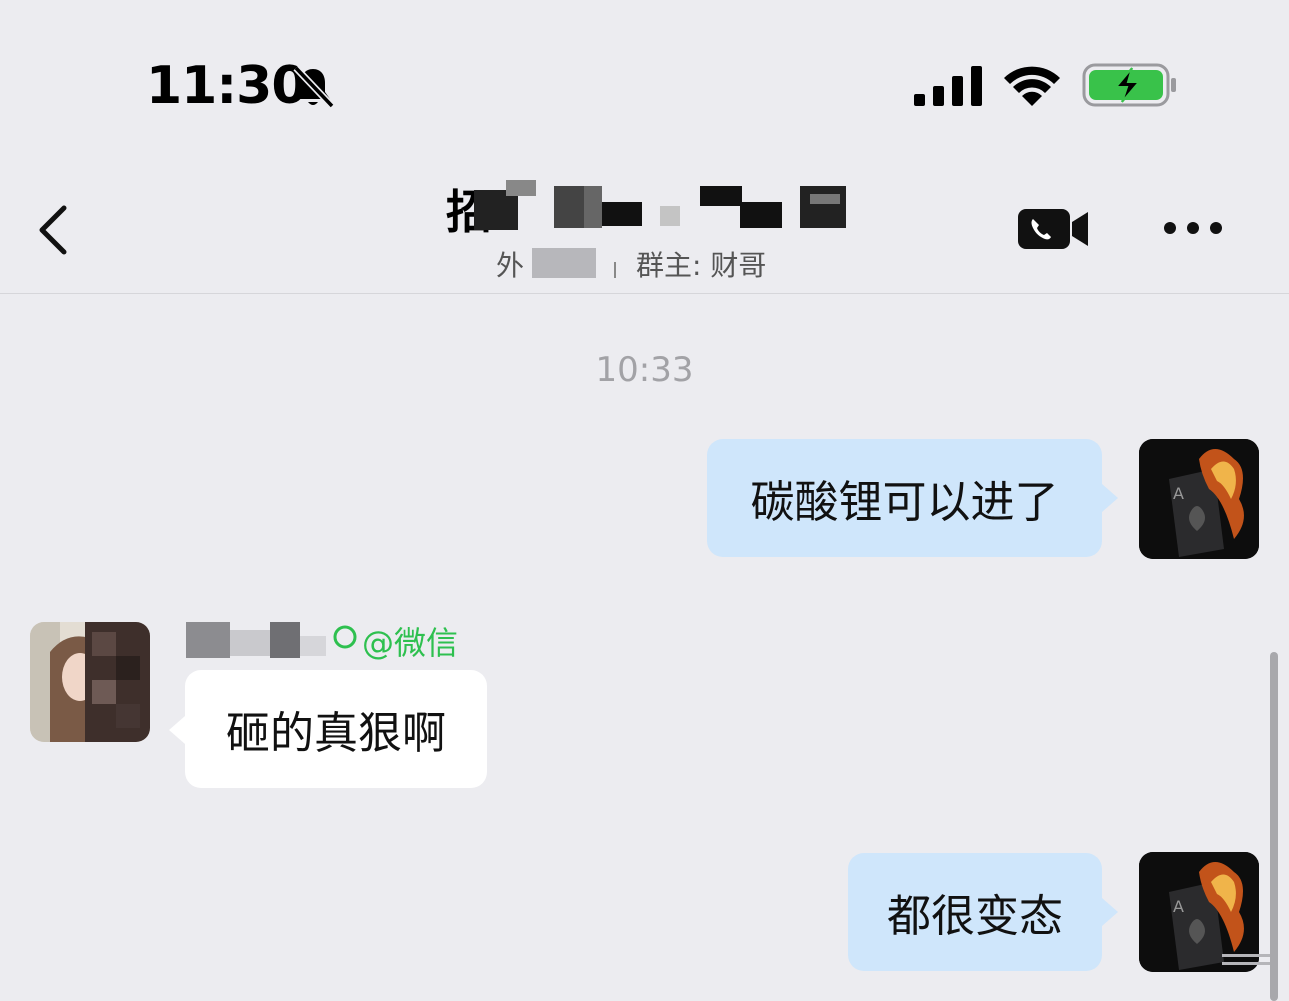 Image resolution: width=1289 pixels, height=1001 pixels. I want to click on chat-header: 招 外 群主: 财哥, so click(644, 222).